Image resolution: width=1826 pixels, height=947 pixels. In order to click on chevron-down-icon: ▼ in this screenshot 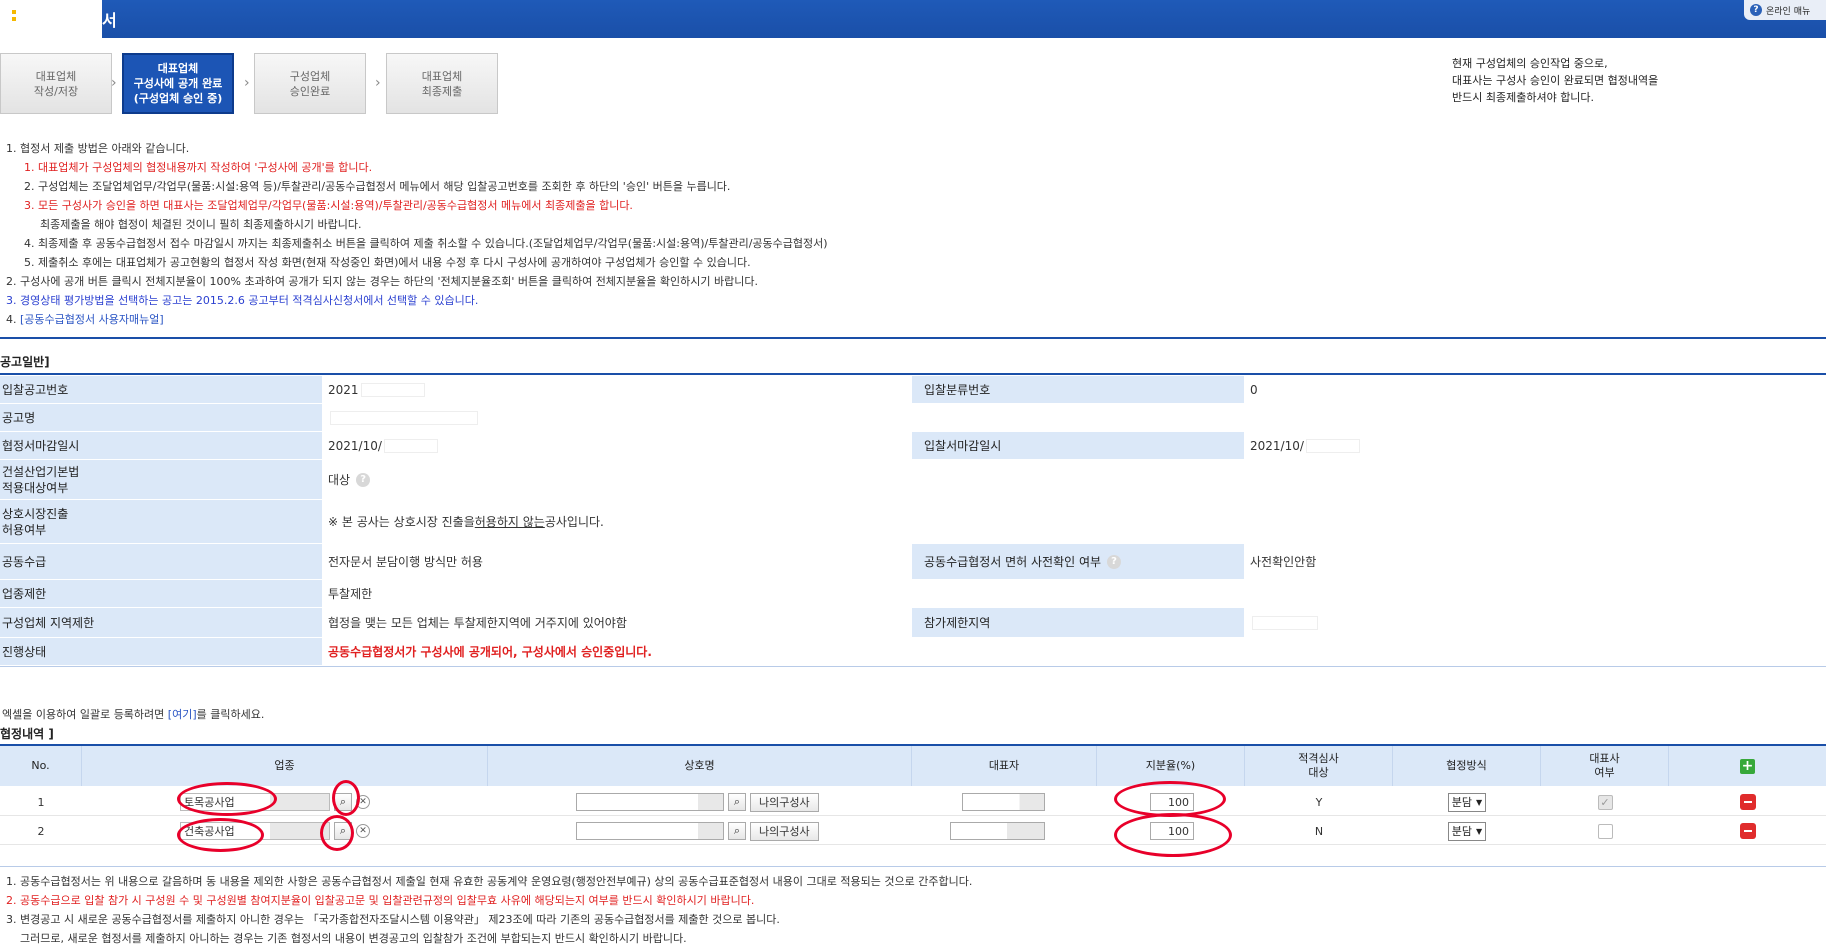, I will do `click(1479, 831)`.